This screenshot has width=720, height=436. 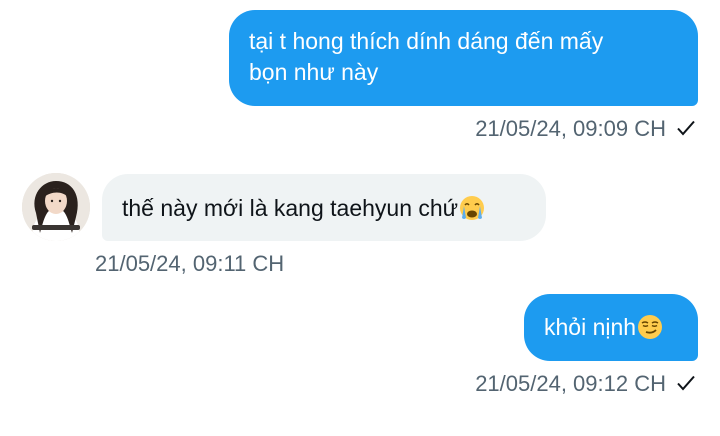 What do you see at coordinates (570, 128) in the screenshot?
I see `message-timestamp: 21/05/24, 09:09 CH` at bounding box center [570, 128].